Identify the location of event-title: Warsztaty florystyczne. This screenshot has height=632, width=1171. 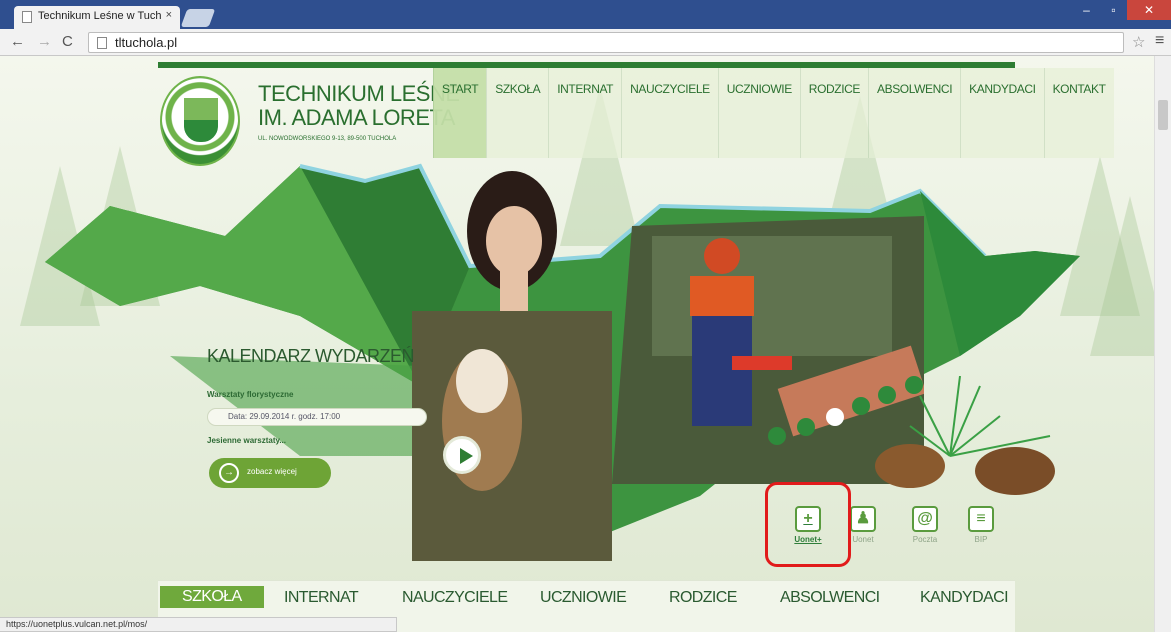
(307, 394).